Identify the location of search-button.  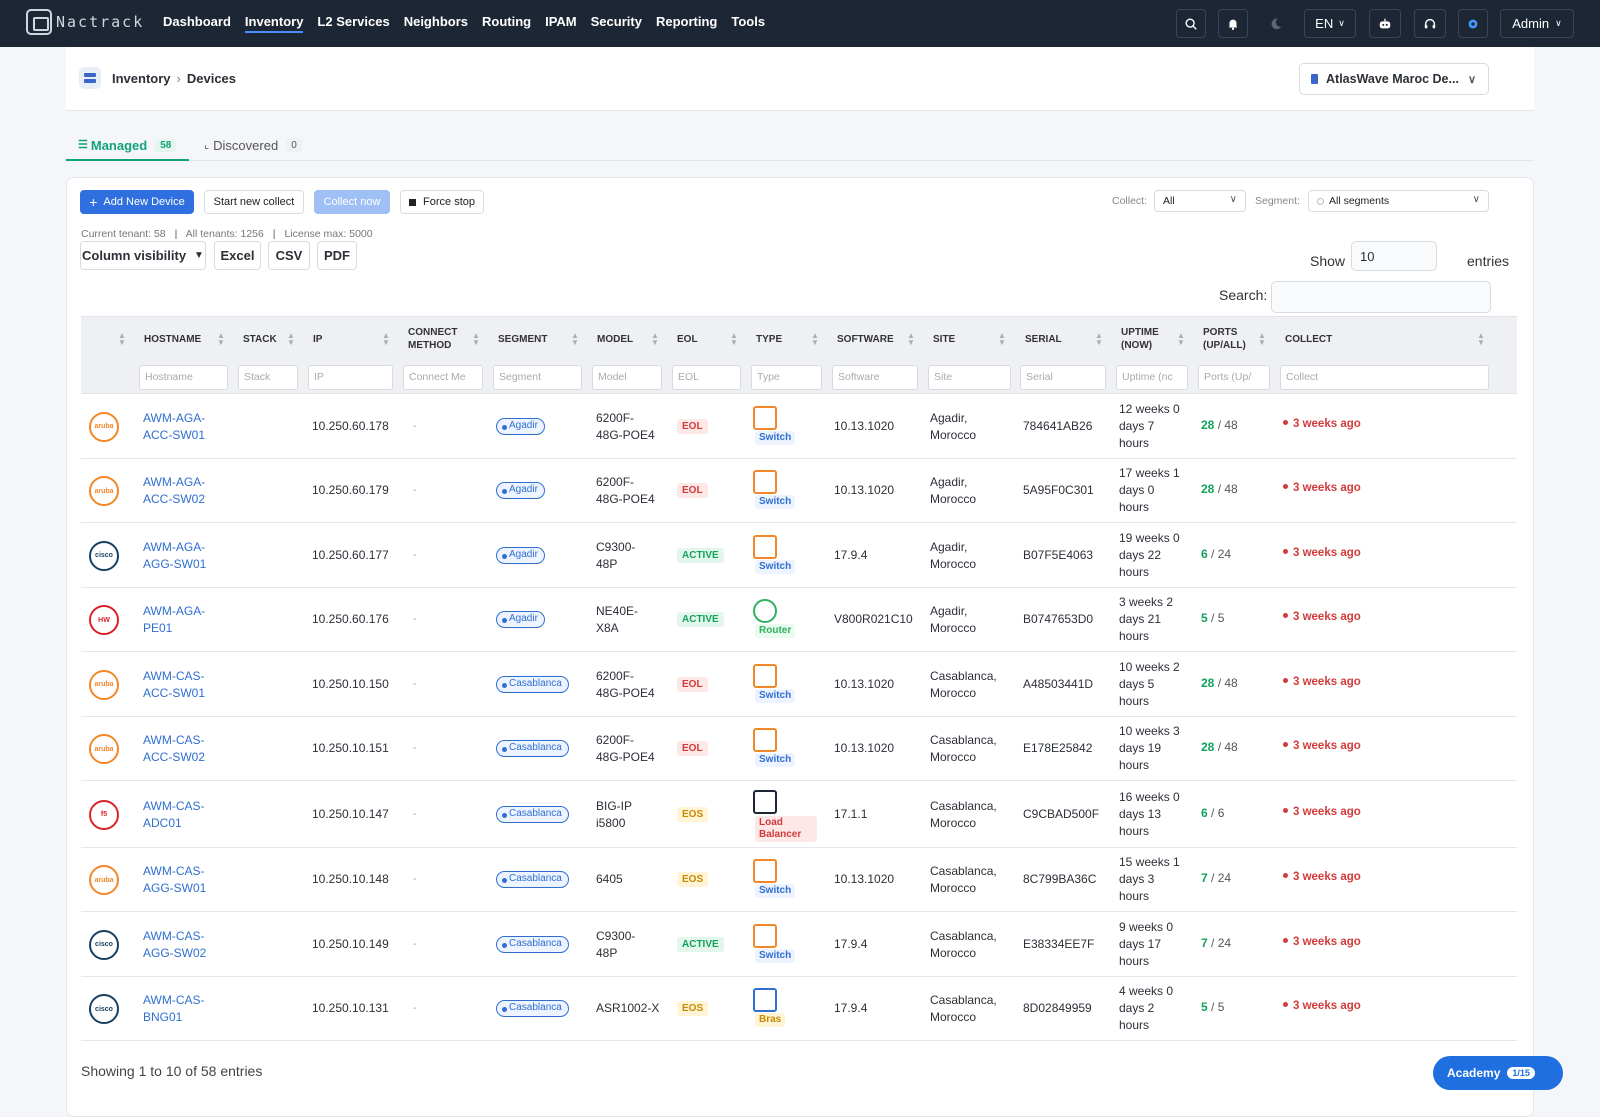
(1191, 23).